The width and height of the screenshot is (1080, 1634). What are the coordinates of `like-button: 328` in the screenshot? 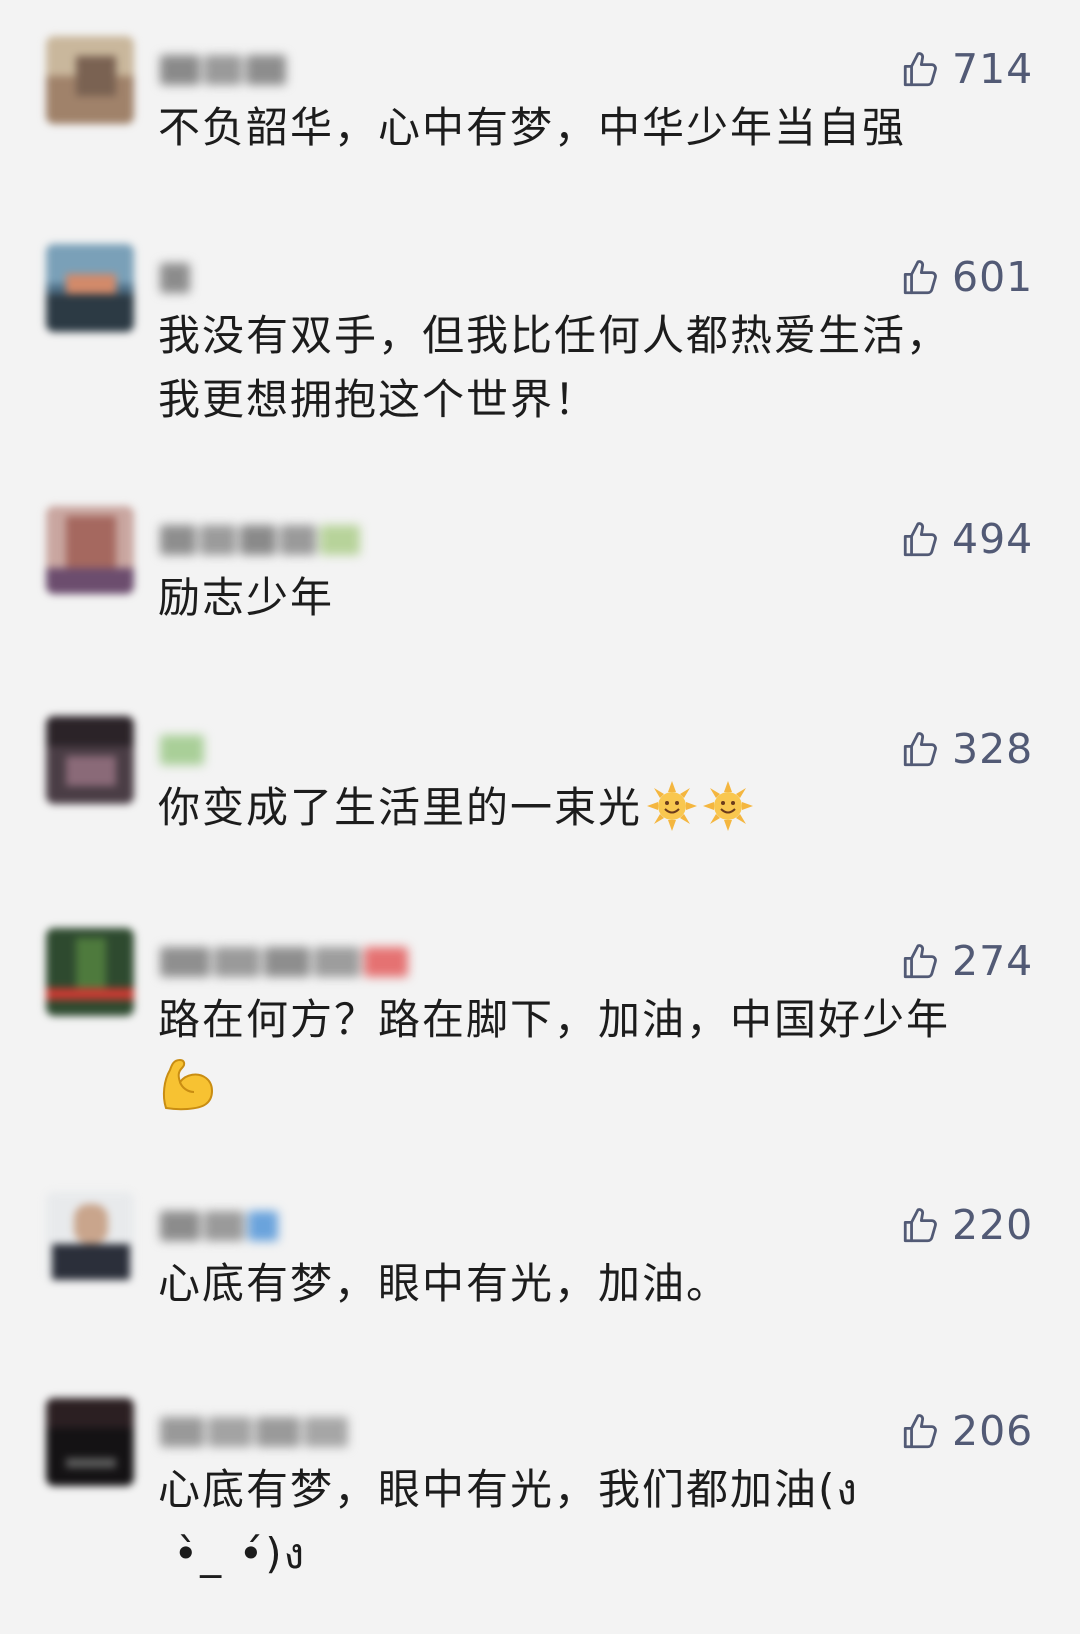 It's located at (966, 749).